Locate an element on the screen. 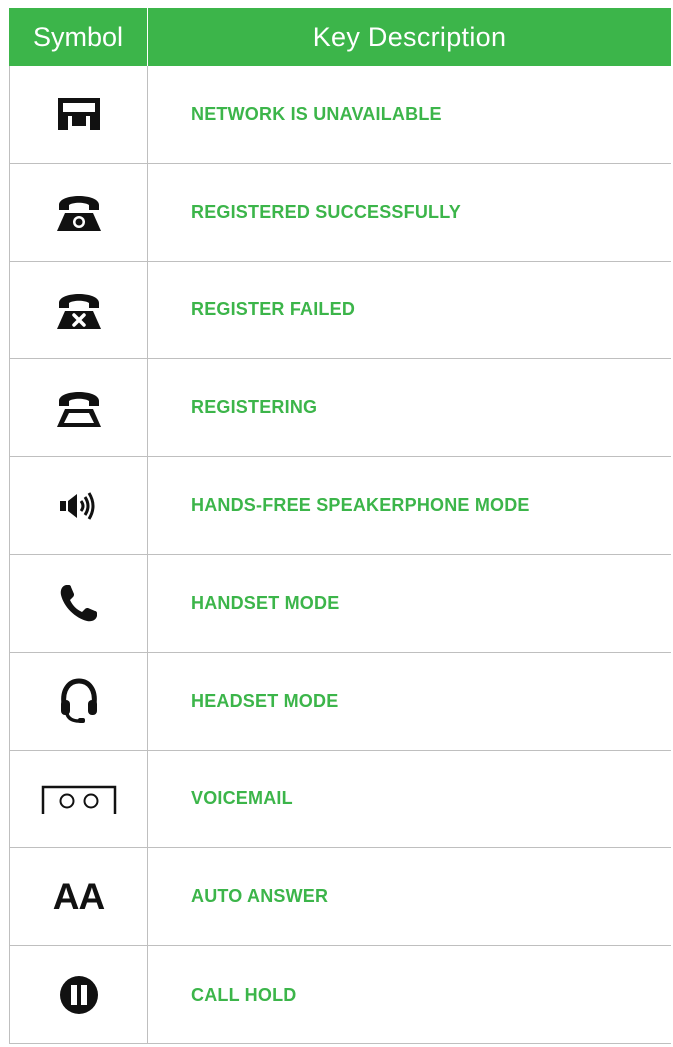 This screenshot has height=1047, width=673. phone-registered-icon is located at coordinates (78, 214).